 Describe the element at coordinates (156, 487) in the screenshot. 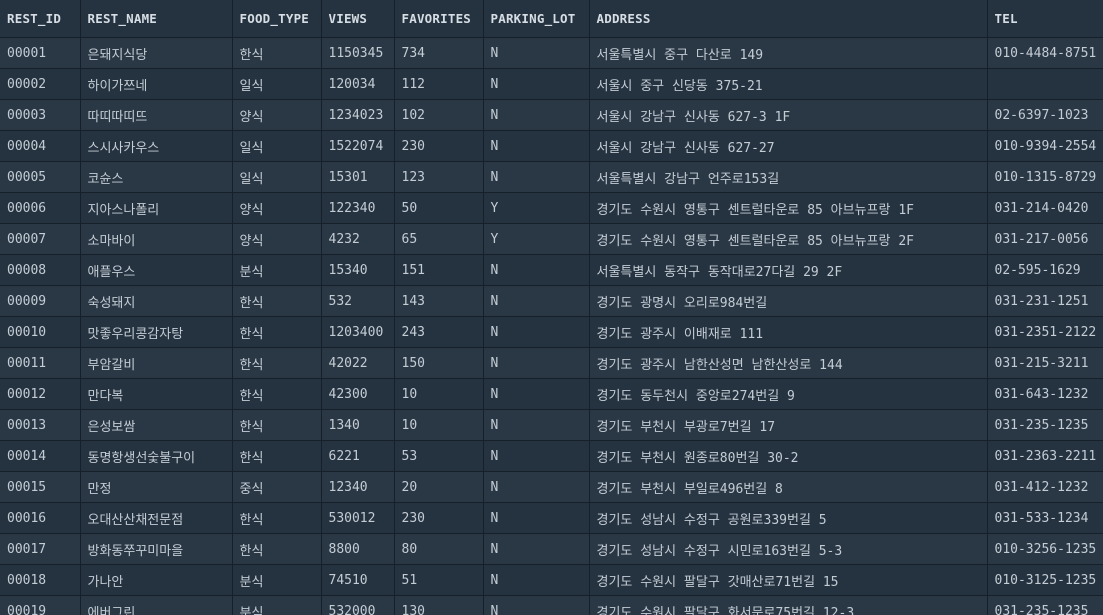

I see `cell-rest-name: 만정` at that location.